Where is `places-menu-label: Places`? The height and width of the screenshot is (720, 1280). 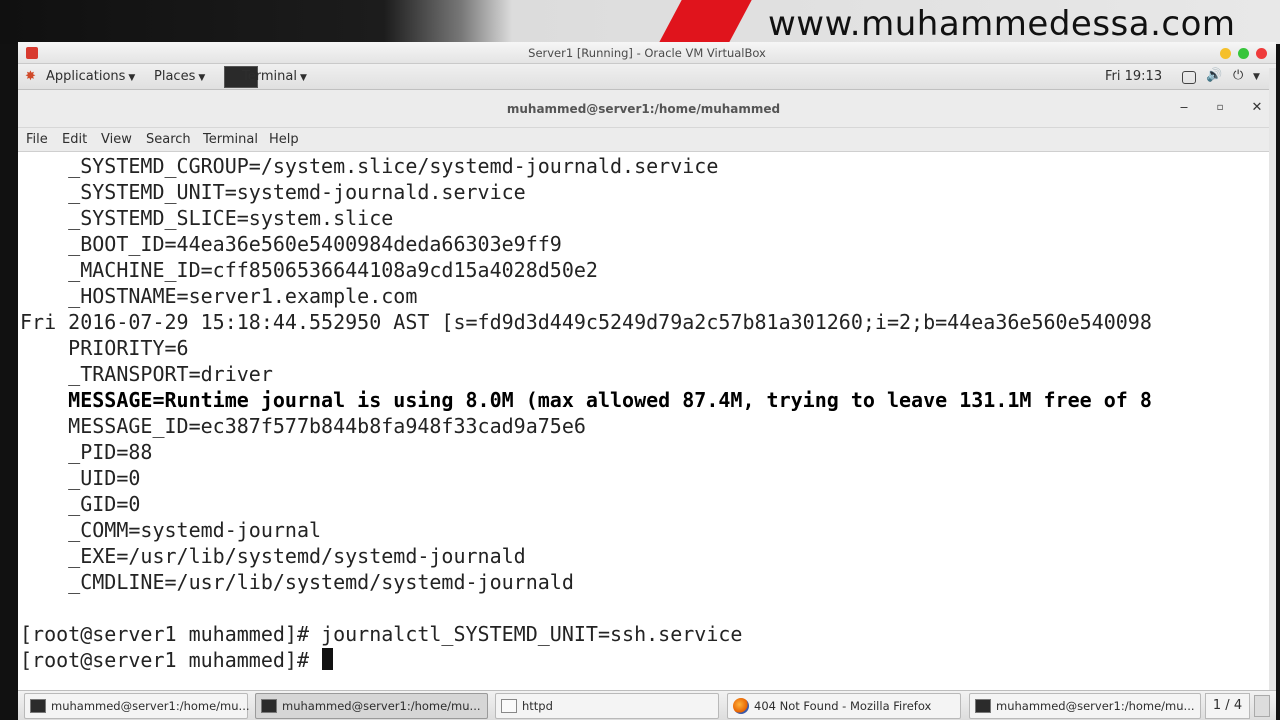 places-menu-label: Places is located at coordinates (175, 76).